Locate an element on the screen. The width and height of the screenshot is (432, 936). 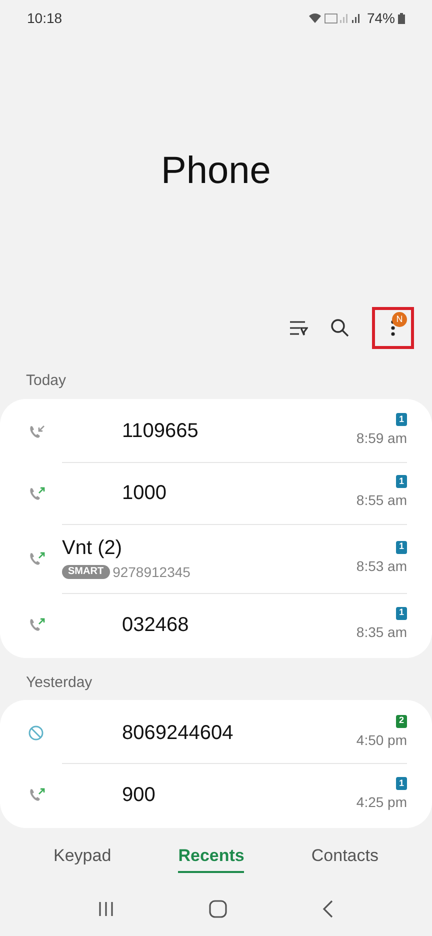
caller-detail: 9278912345 is located at coordinates (151, 572).